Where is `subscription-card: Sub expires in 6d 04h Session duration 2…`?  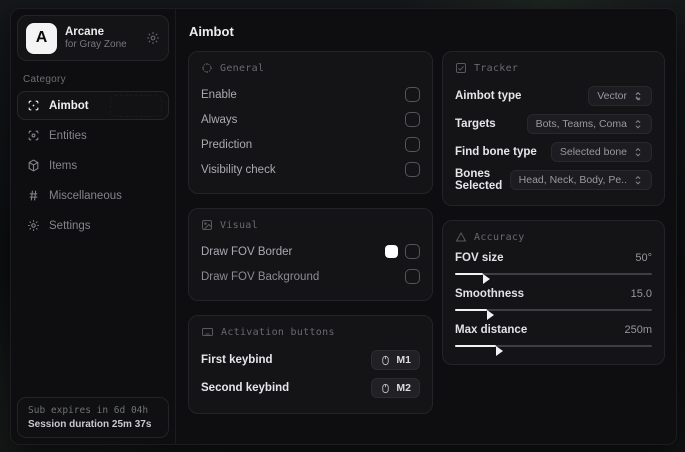
subscription-card: Sub expires in 6d 04h Session duration 2… is located at coordinates (93, 417).